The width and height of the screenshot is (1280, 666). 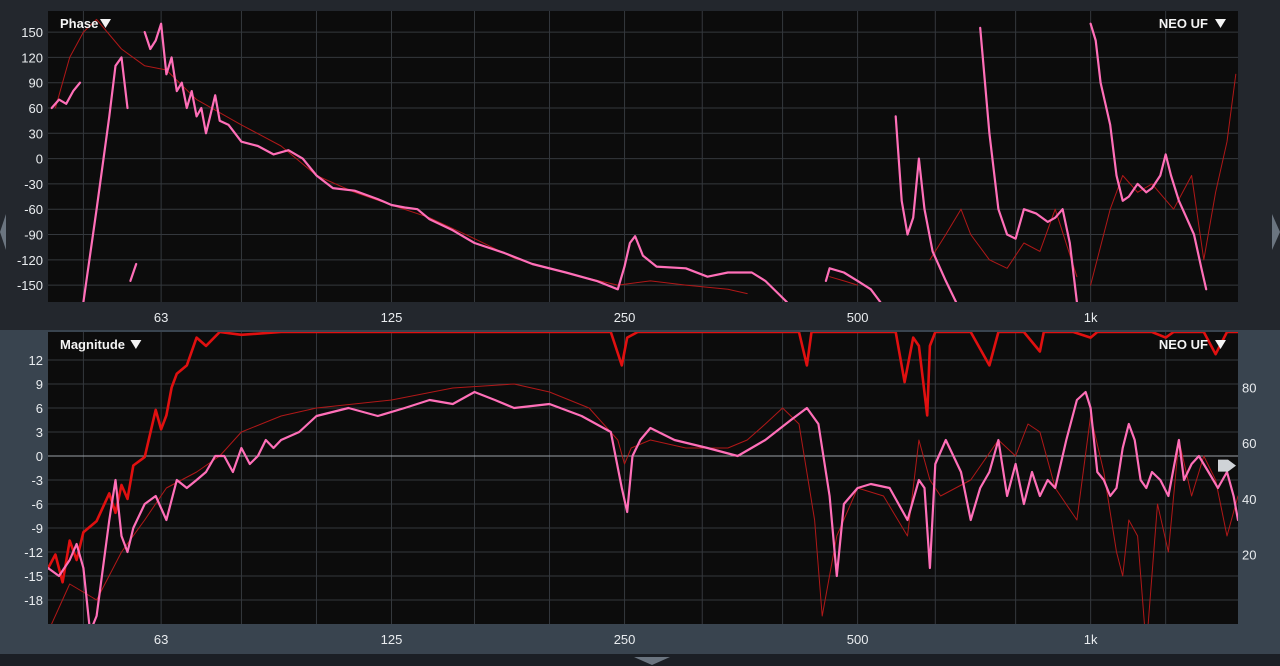 I want to click on y-tick-label: -18, so click(x=33, y=600).